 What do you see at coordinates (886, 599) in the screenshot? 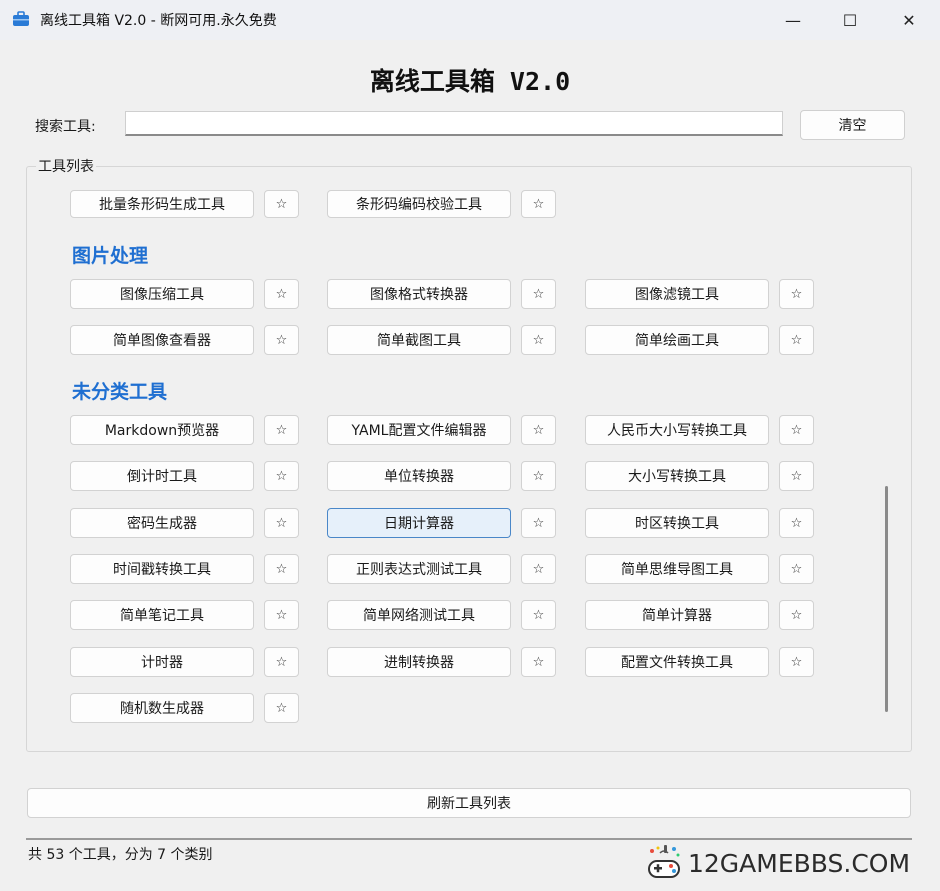
I see `scrollbar-thumb` at bounding box center [886, 599].